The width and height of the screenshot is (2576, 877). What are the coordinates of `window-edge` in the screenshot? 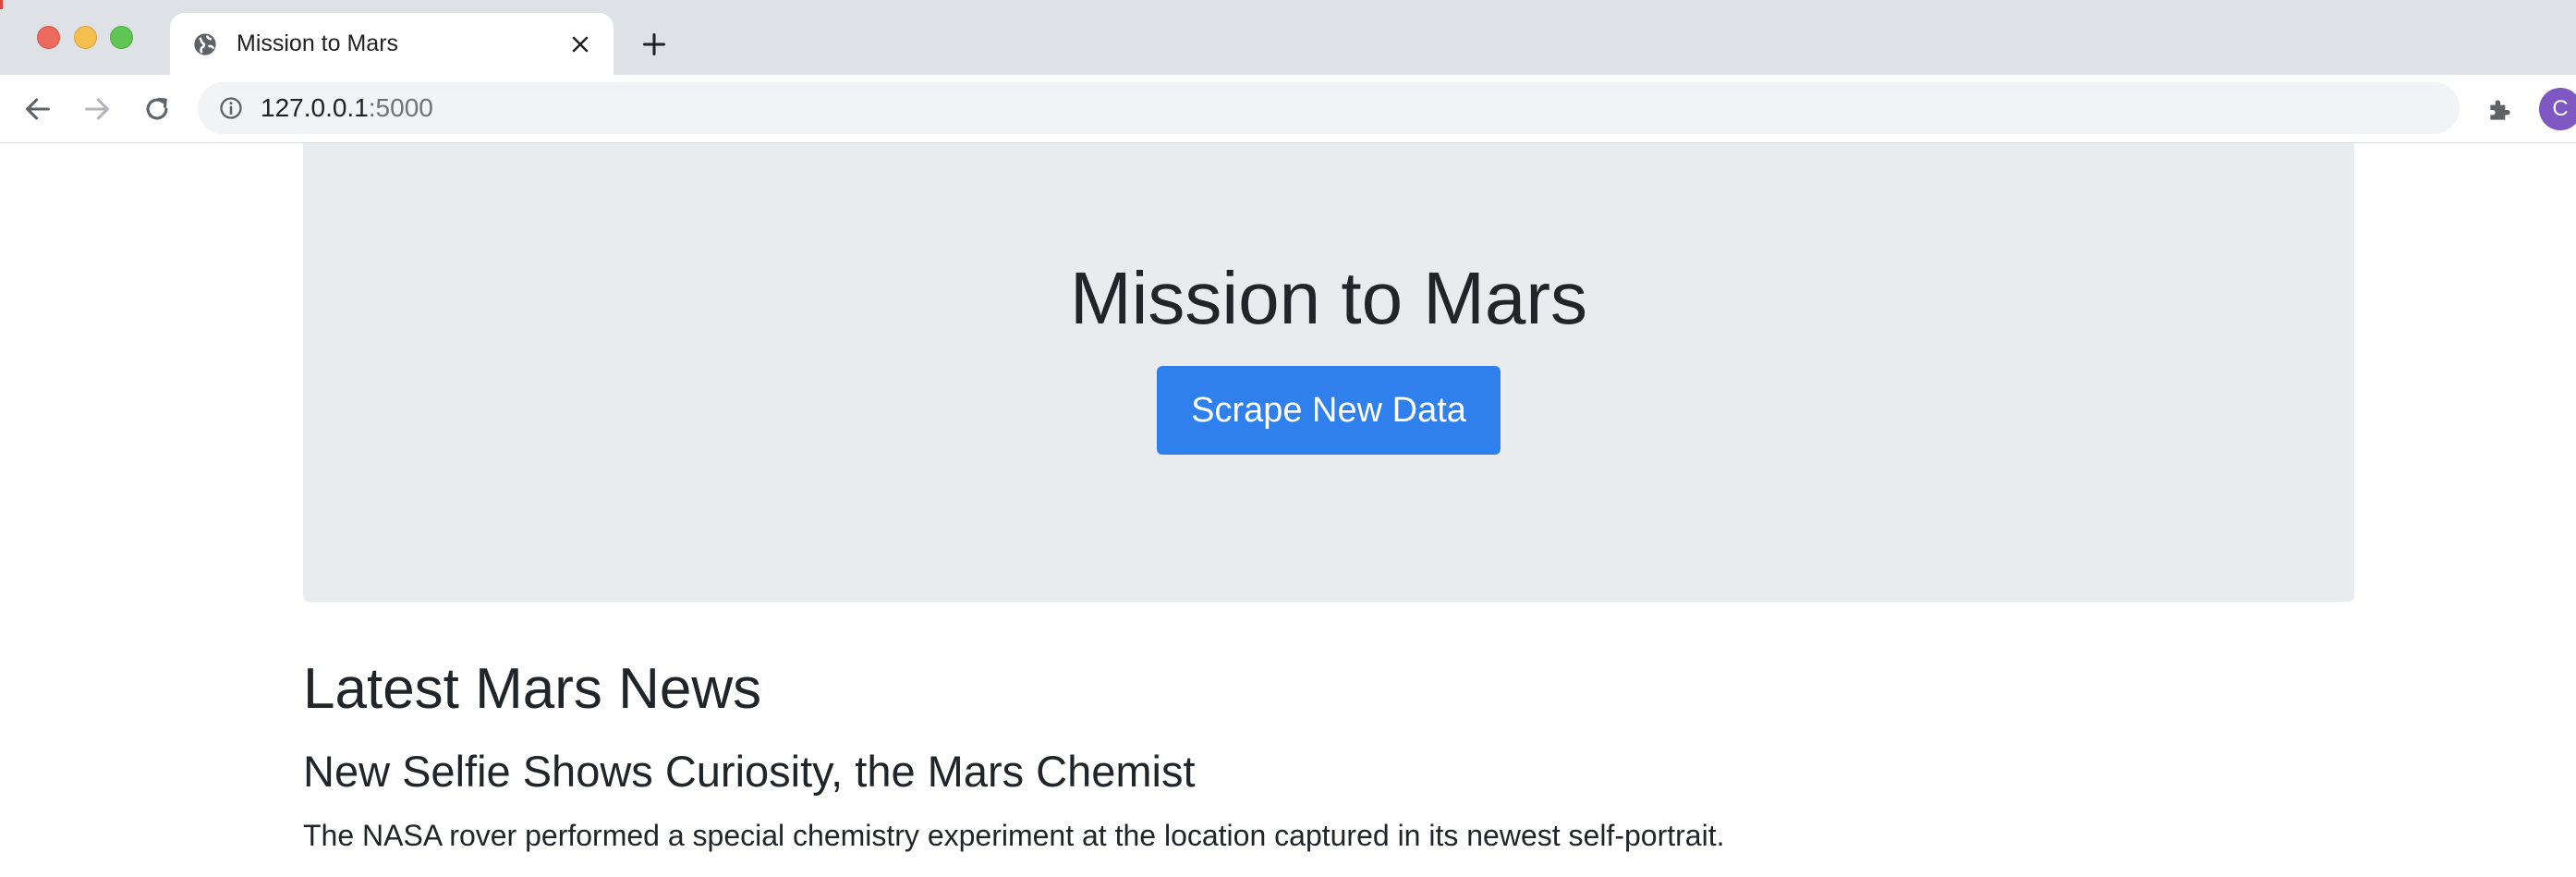 It's located at (1, 5).